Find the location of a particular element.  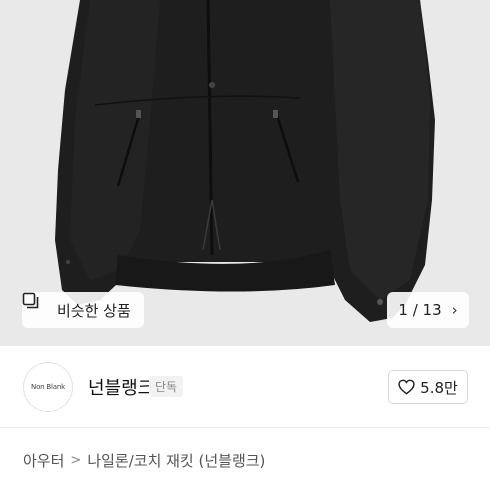

breadcrumb-category: 아우터 is located at coordinates (43, 460).